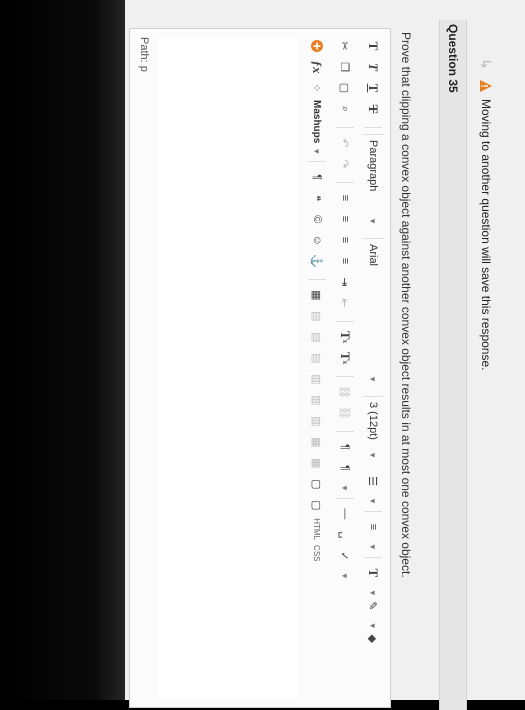 Image resolution: width=525 pixels, height=710 pixels. I want to click on align-justify-icon: ≡, so click(345, 261).